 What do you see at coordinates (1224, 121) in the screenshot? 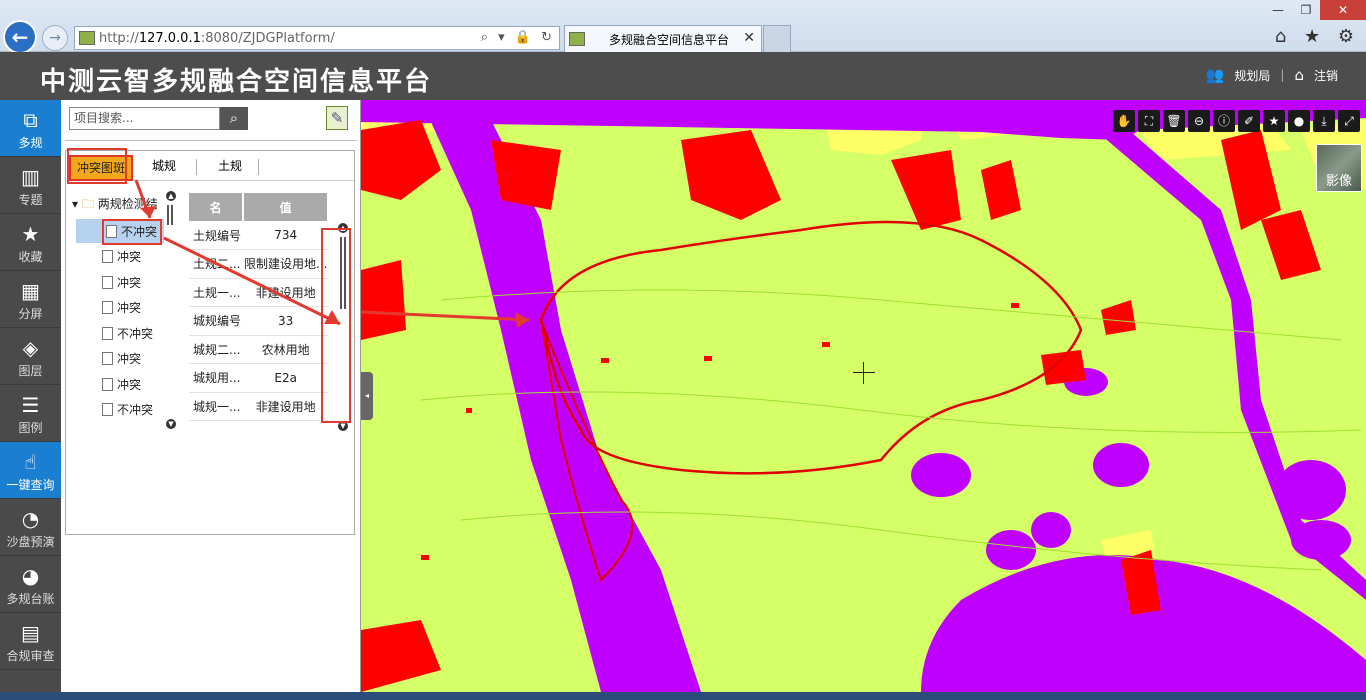
I see `info-icon: ⓘ` at bounding box center [1224, 121].